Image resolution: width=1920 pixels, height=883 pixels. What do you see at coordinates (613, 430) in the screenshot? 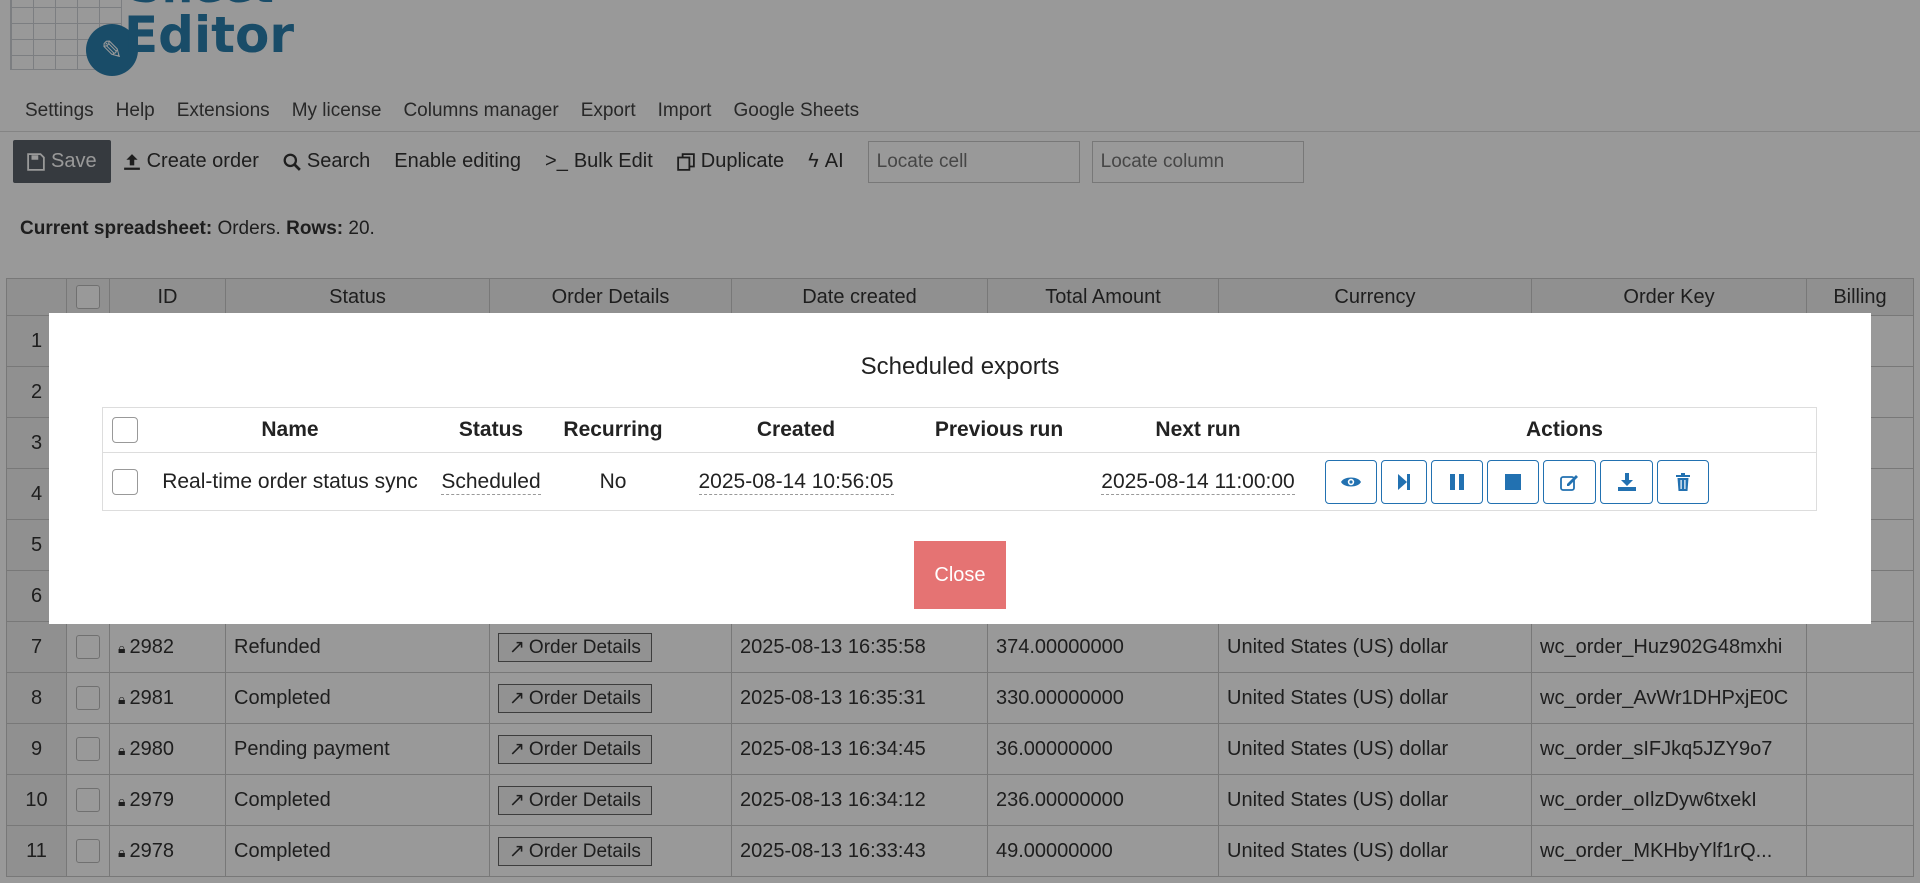
I see `sched-header-recurring: Recurring` at bounding box center [613, 430].